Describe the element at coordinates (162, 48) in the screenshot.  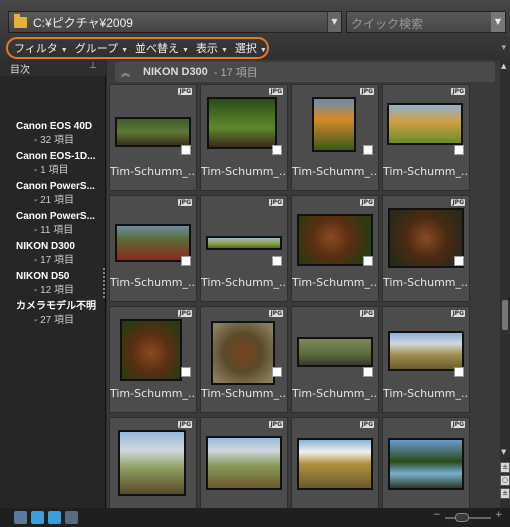
I see `menu-sort: 並べ替え ▼` at that location.